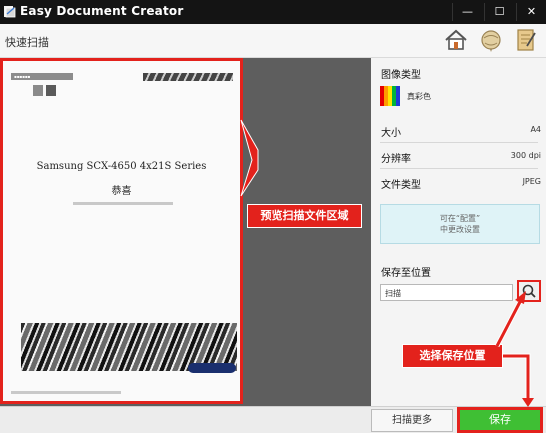 This screenshot has height=433, width=546. What do you see at coordinates (10, 12) in the screenshot?
I see `app-logo-icon` at bounding box center [10, 12].